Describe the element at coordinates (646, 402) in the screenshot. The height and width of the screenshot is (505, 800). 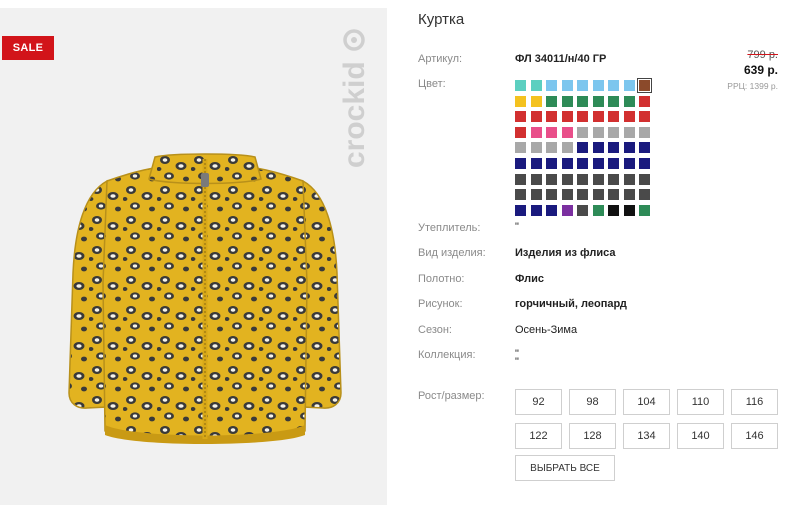
I see `size-option: 104` at that location.